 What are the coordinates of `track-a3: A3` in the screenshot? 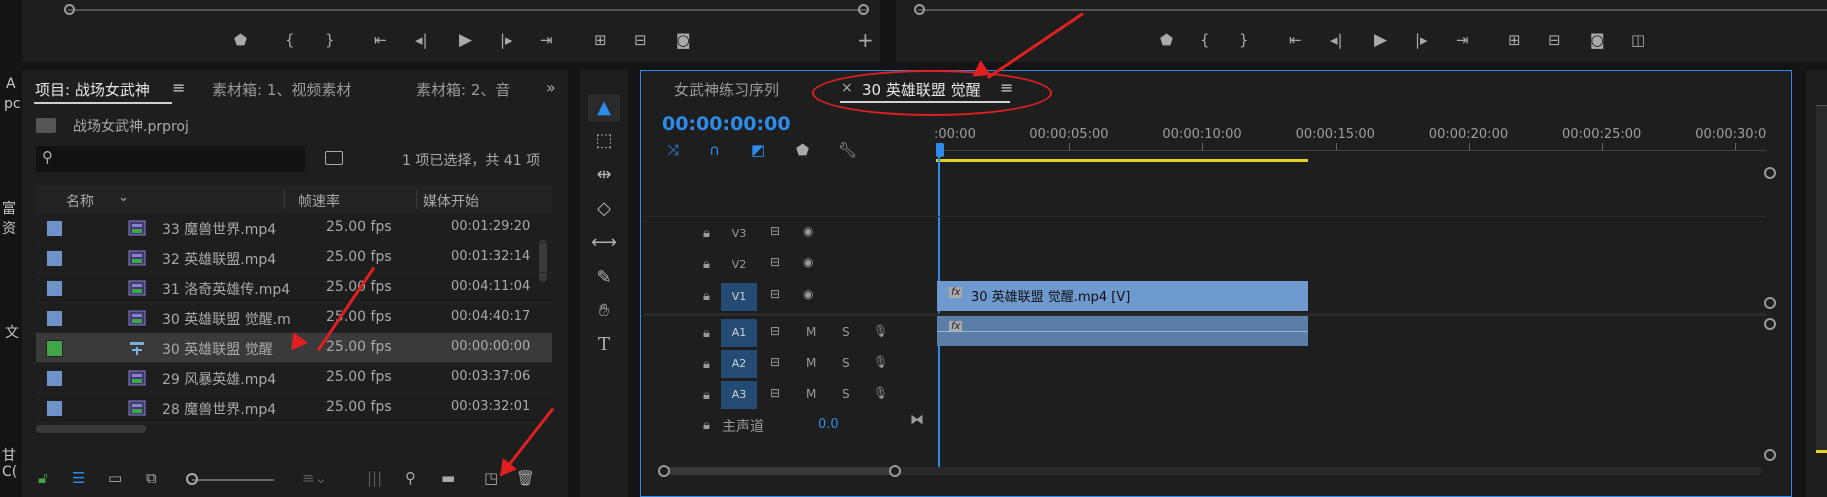 It's located at (739, 395).